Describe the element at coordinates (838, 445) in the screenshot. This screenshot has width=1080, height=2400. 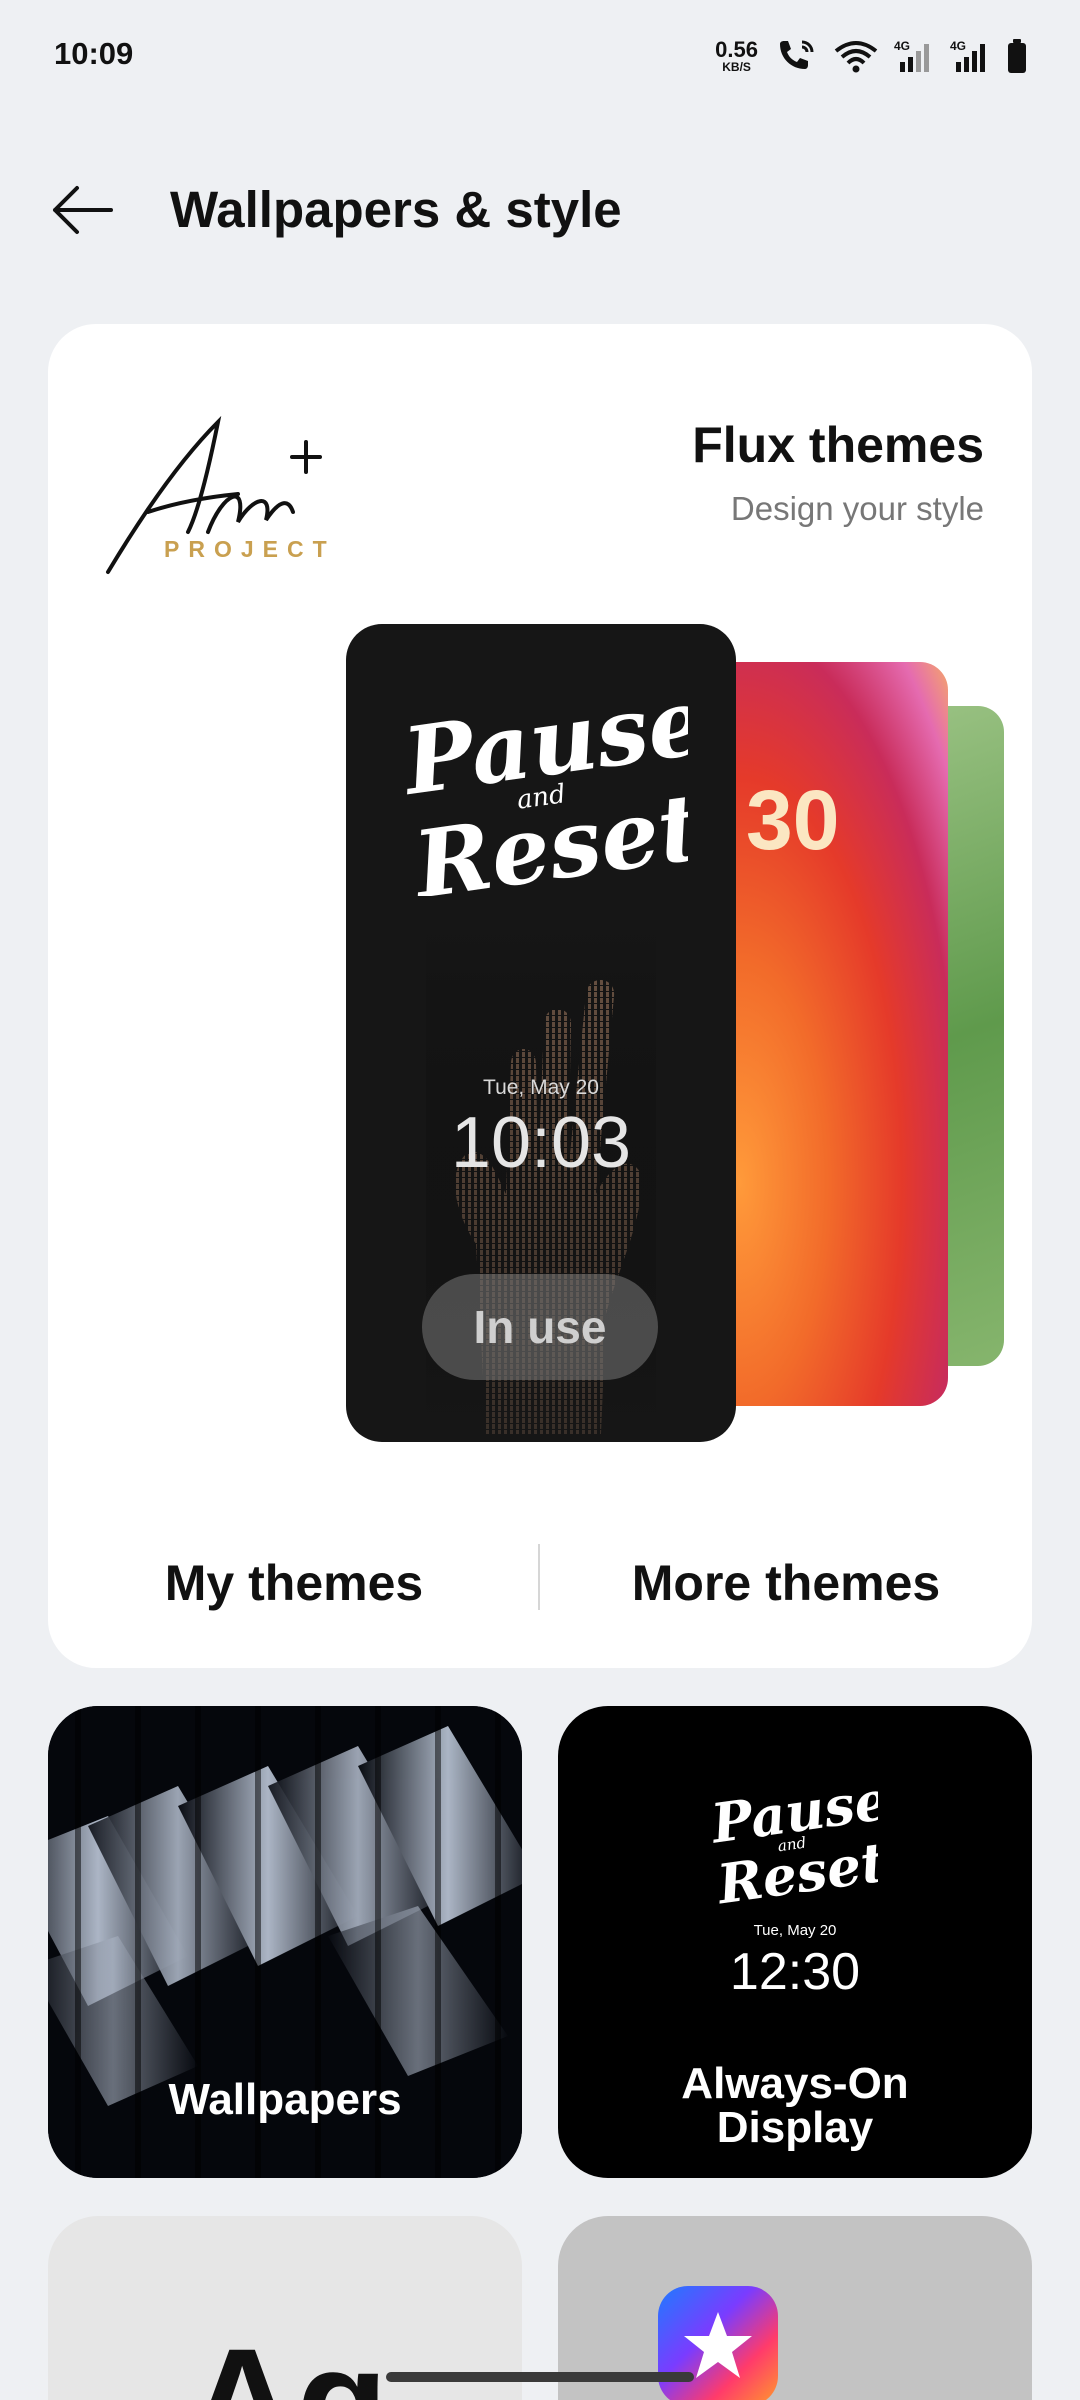
I see `flux-themes-title: Flux themes` at that location.